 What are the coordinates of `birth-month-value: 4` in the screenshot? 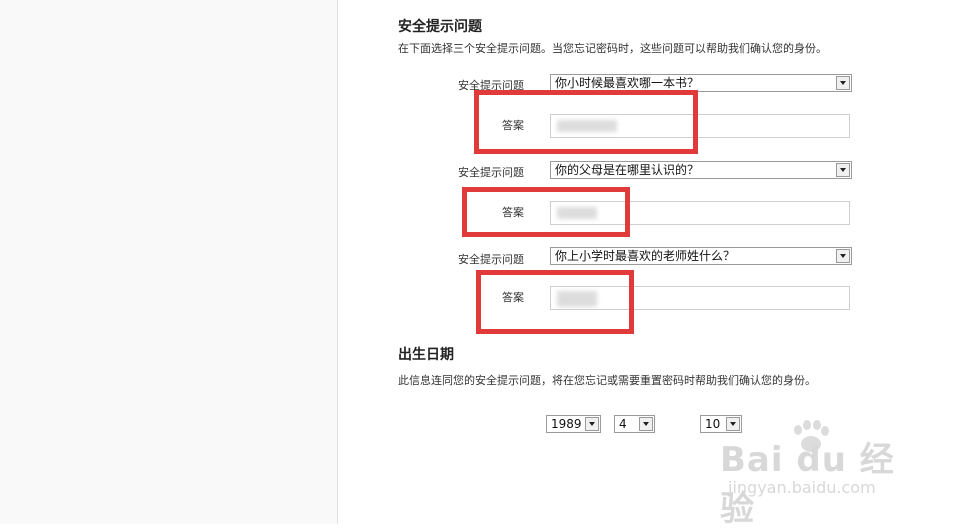 It's located at (623, 424).